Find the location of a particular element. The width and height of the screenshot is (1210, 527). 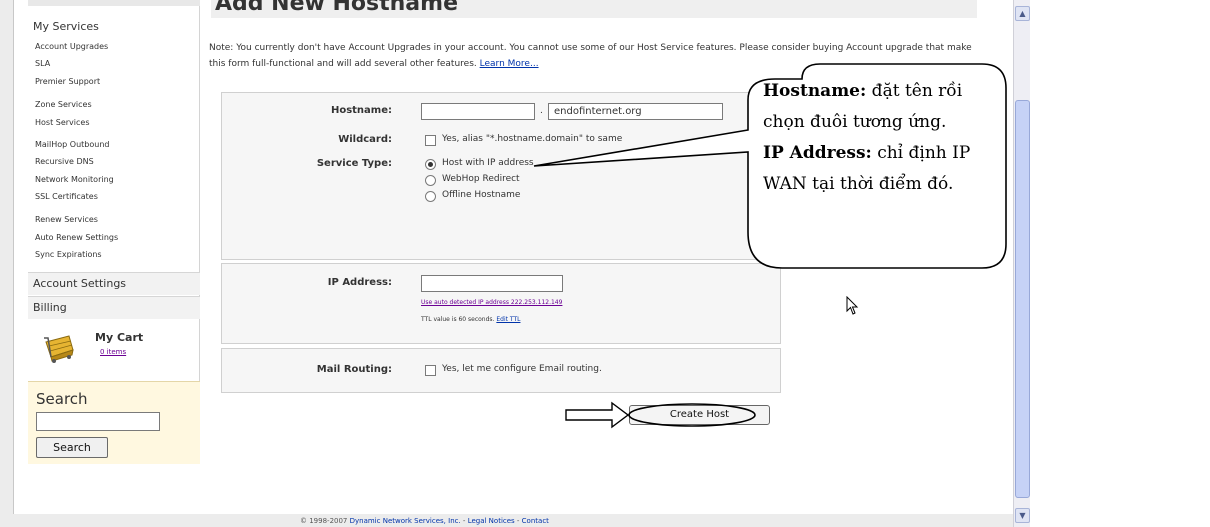

hostname-input is located at coordinates (478, 111).